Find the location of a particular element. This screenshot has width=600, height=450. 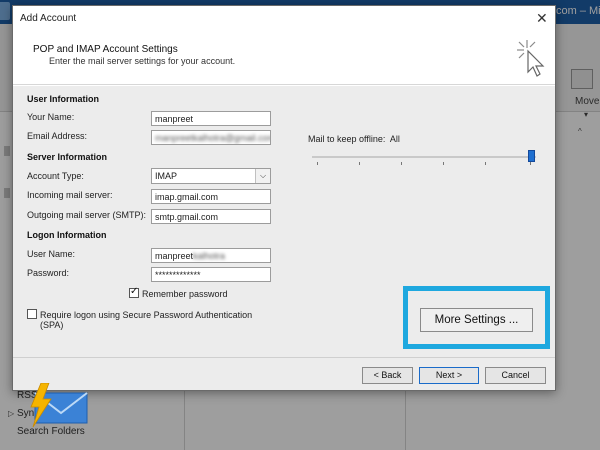

remember-password-checkbox: ✓ is located at coordinates (134, 292).